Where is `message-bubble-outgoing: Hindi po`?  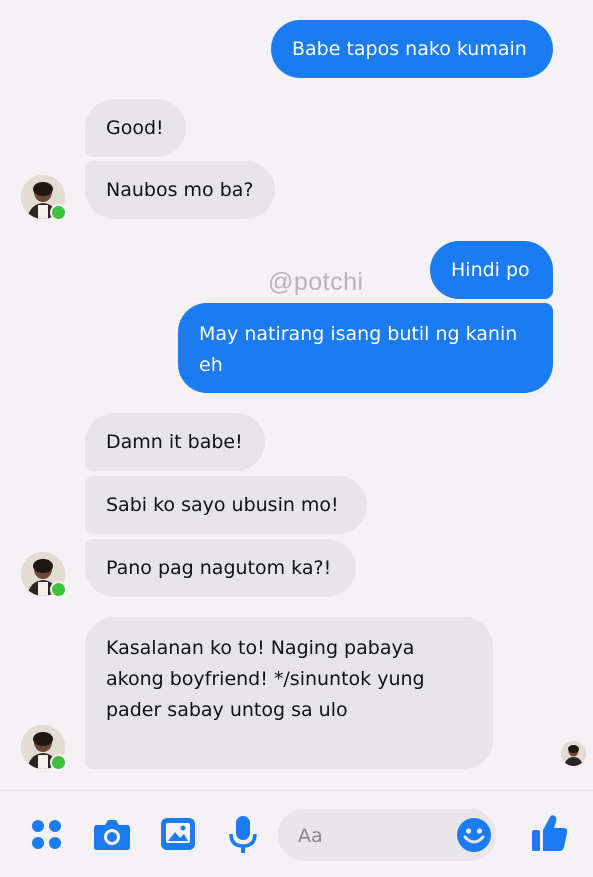 message-bubble-outgoing: Hindi po is located at coordinates (491, 270).